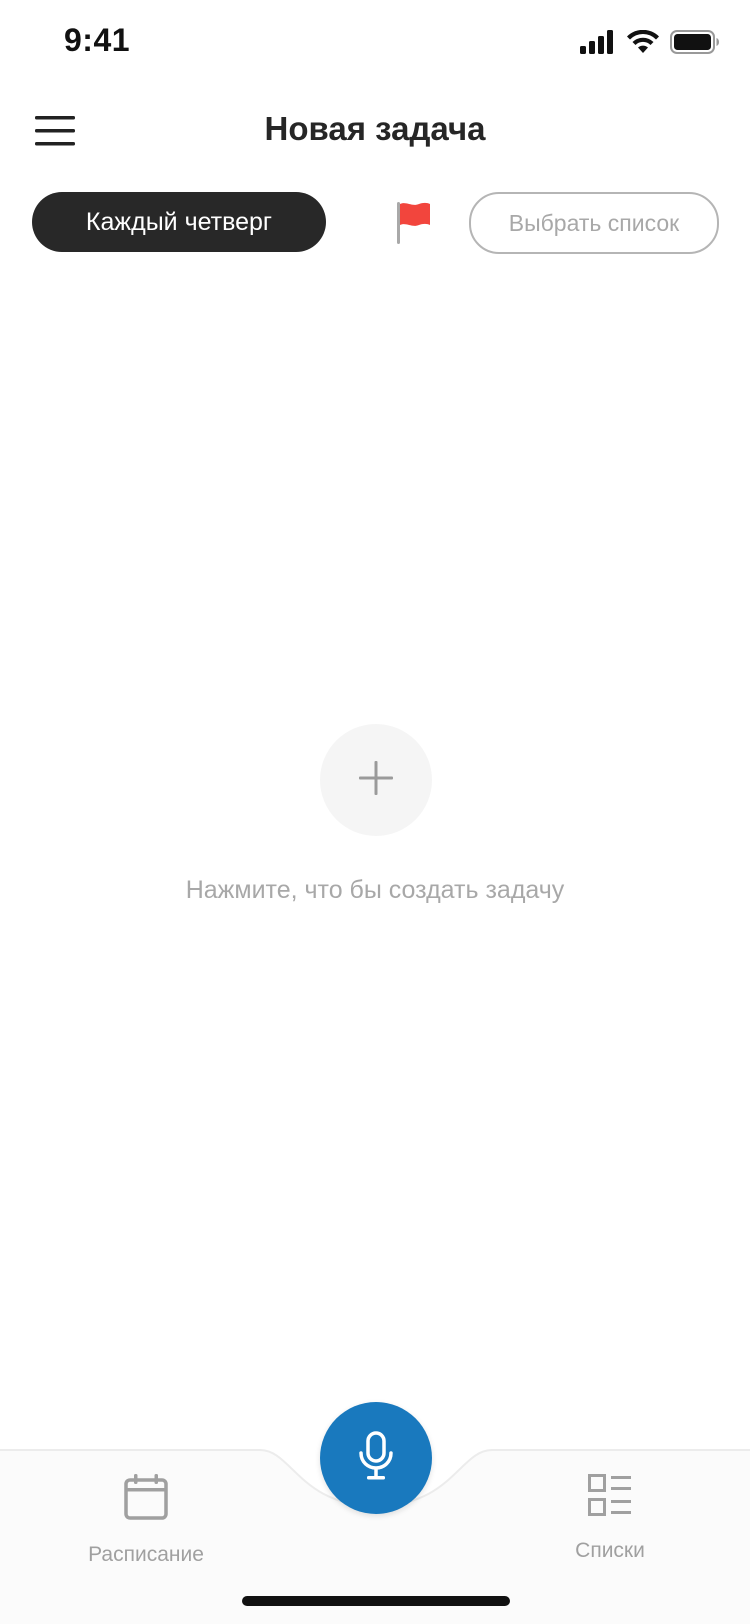  Describe the element at coordinates (376, 1601) in the screenshot. I see `home-indicator` at that location.